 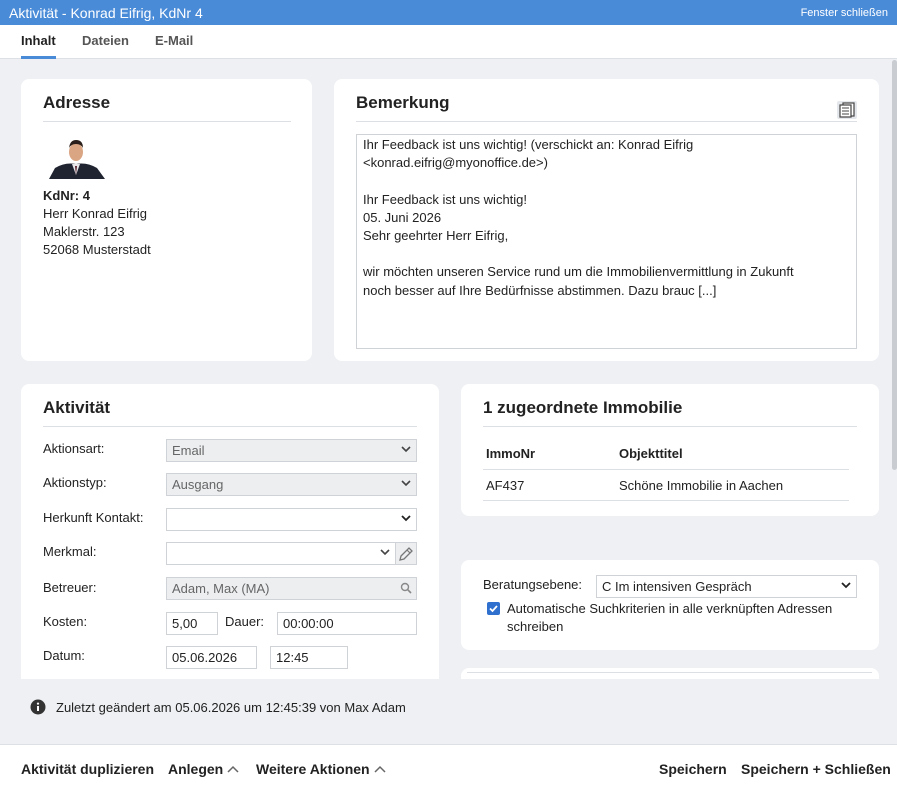 What do you see at coordinates (93, 517) in the screenshot?
I see `herkunft-label: Herkunft Kontakt:` at bounding box center [93, 517].